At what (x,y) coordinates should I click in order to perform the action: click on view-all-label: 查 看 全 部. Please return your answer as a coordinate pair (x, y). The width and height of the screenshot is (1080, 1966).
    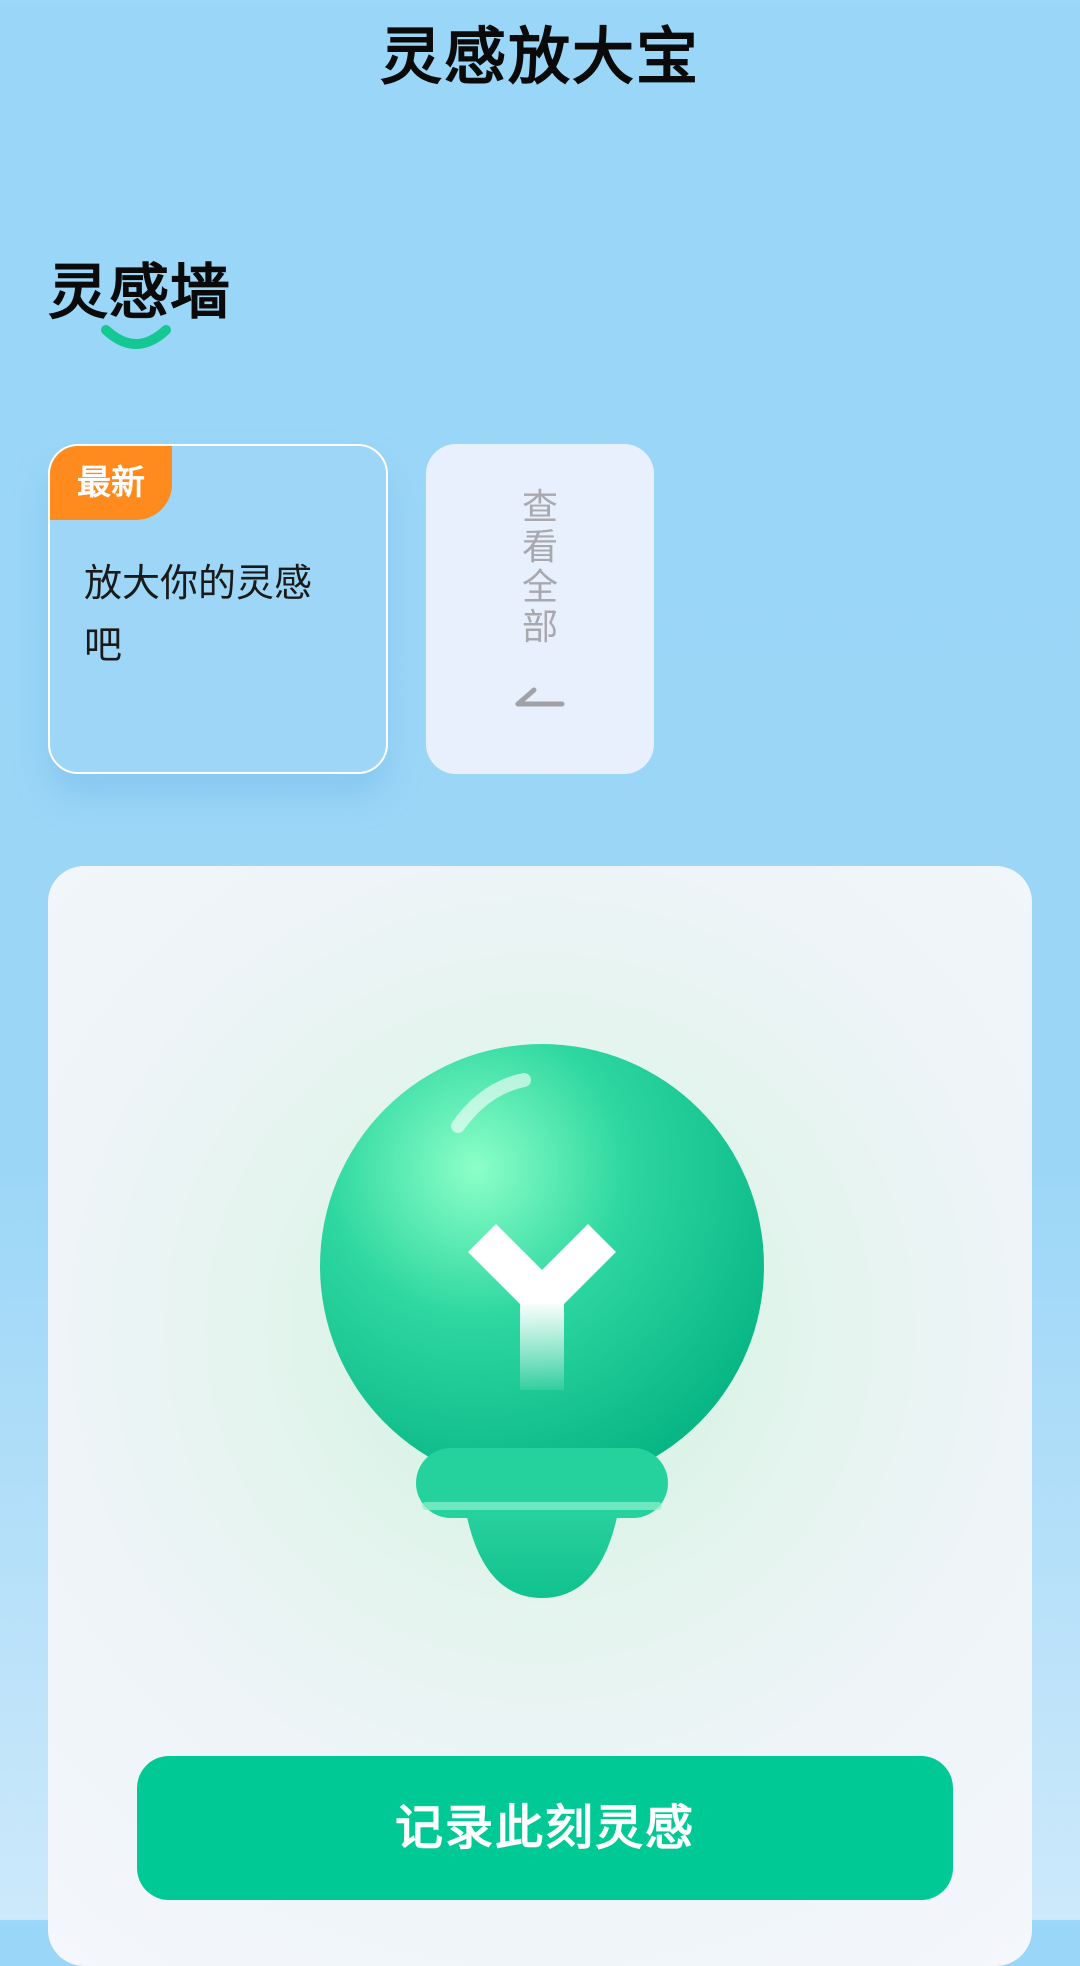
    Looking at the image, I should click on (540, 573).